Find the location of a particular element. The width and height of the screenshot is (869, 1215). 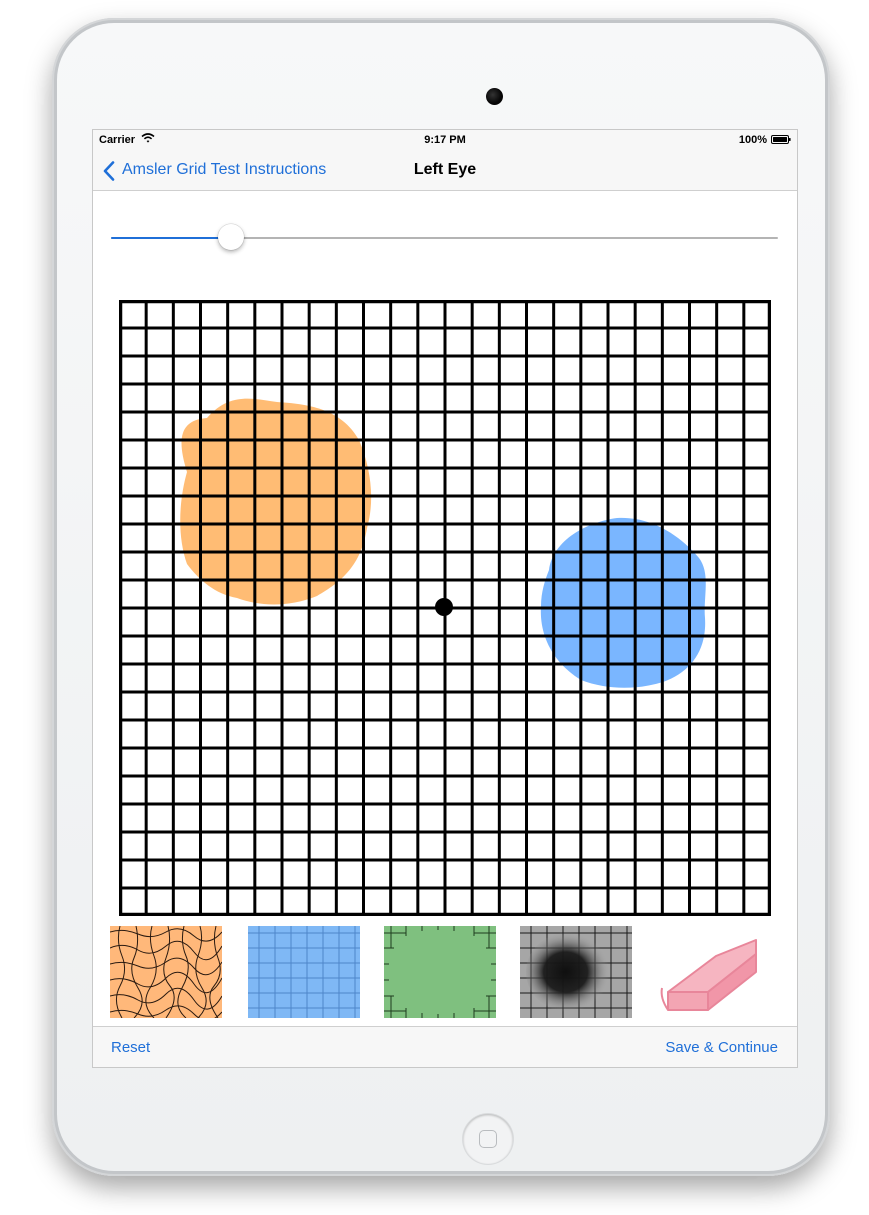

wavy-lines-tool is located at coordinates (166, 972).